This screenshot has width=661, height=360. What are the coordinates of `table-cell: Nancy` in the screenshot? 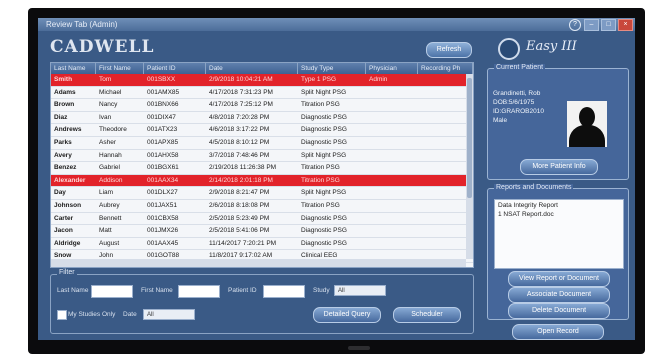 It's located at (108, 105).